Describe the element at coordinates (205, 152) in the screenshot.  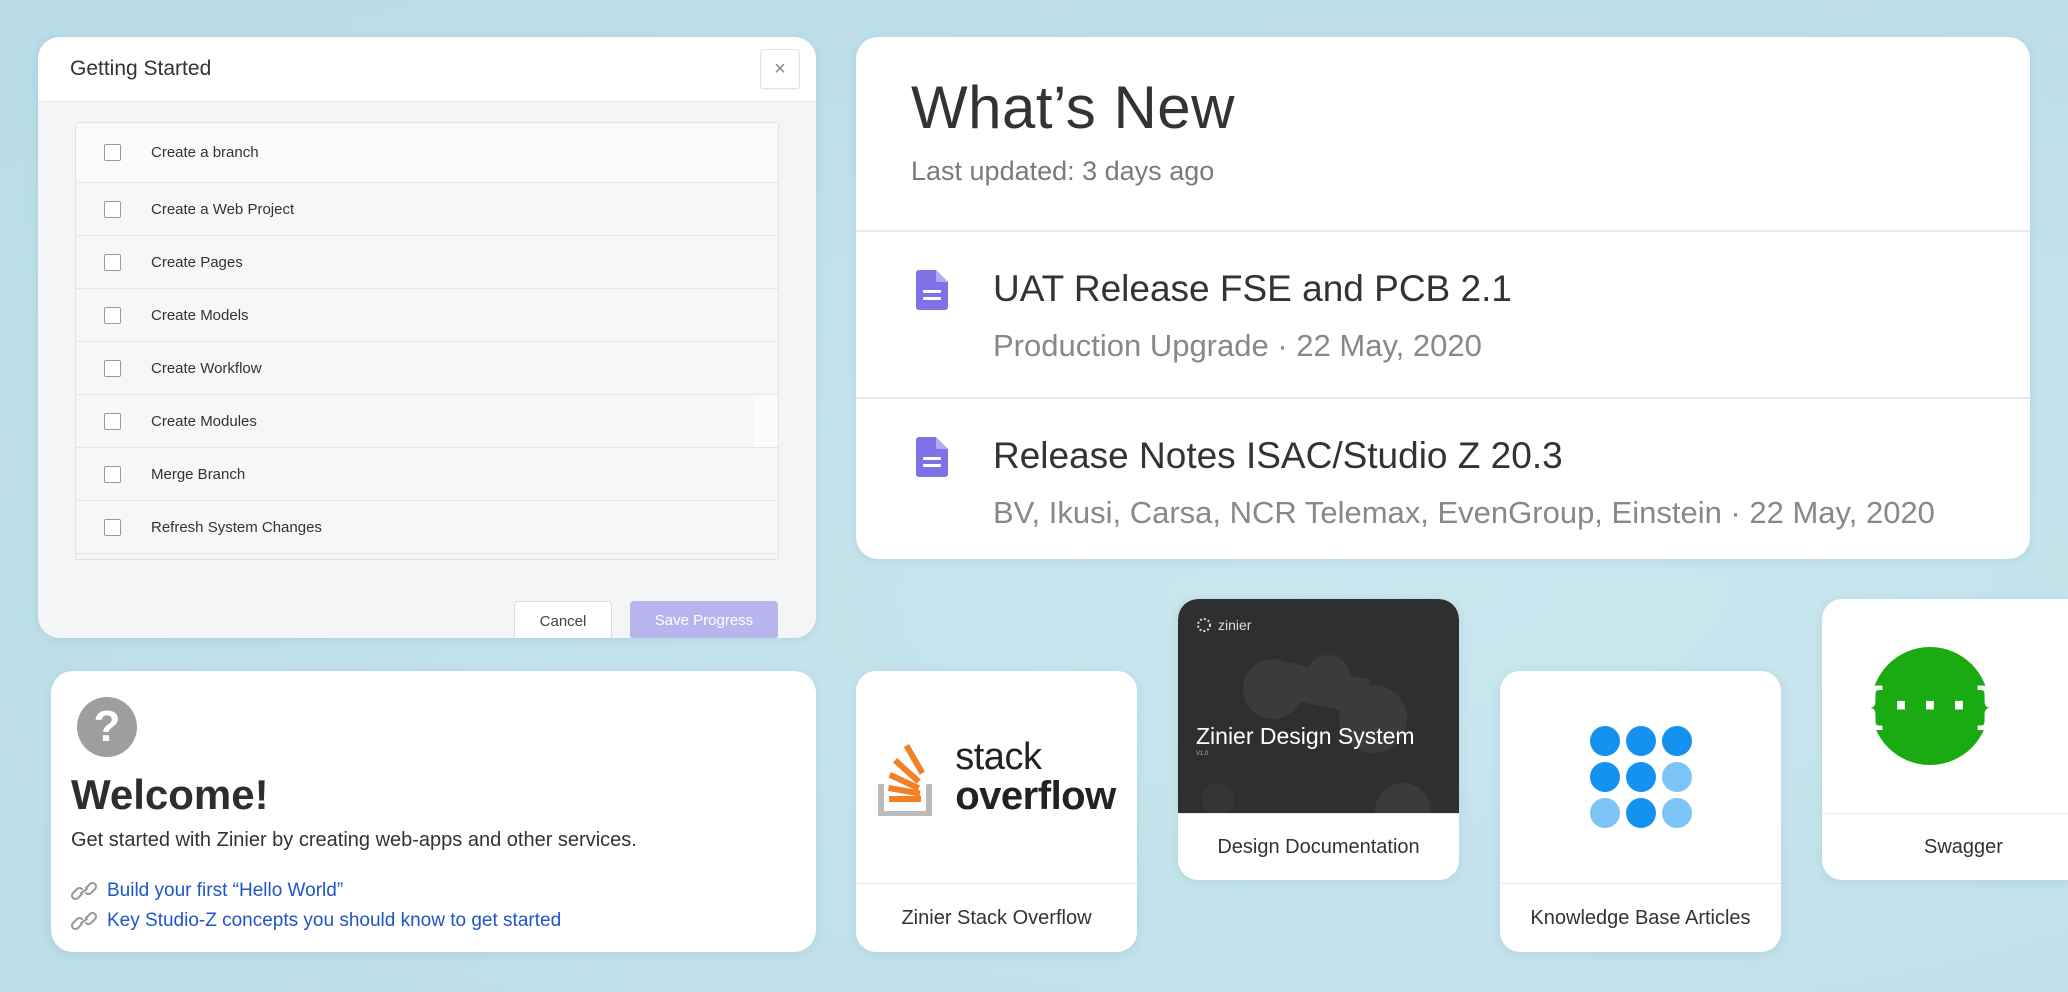
I see `task-label: Create a branch` at that location.